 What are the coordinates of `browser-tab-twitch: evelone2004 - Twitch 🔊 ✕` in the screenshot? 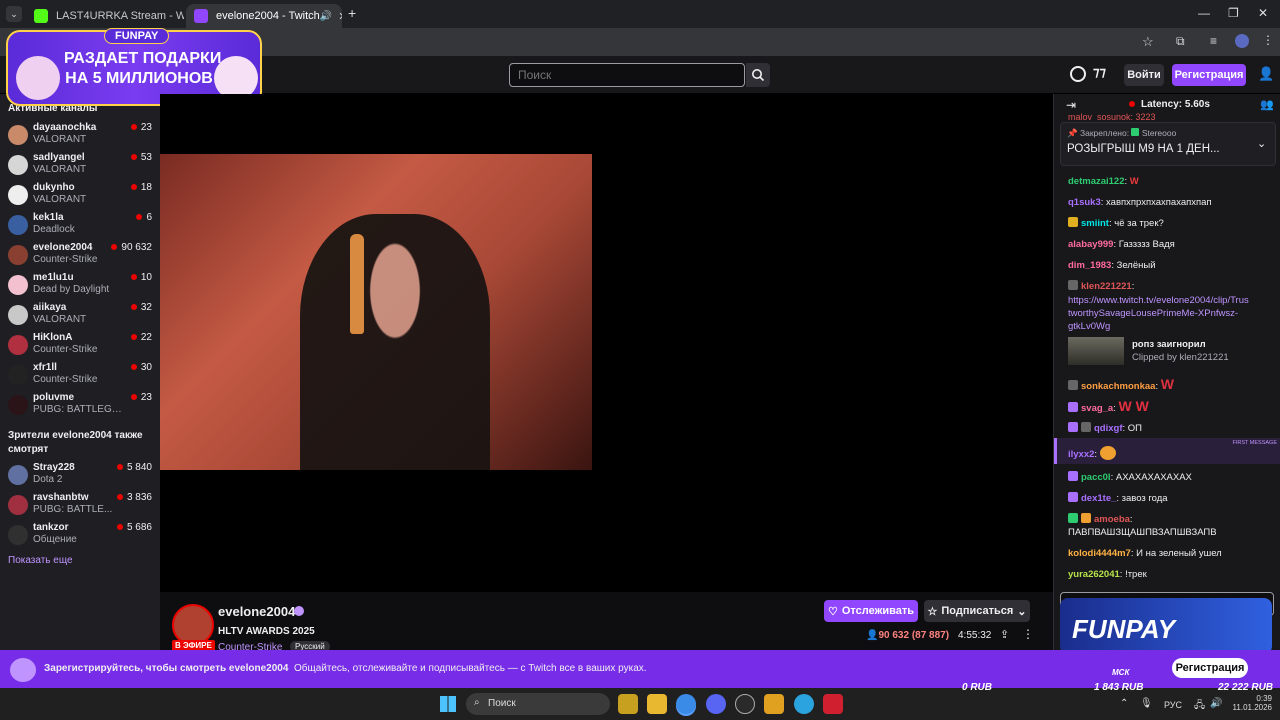 It's located at (264, 16).